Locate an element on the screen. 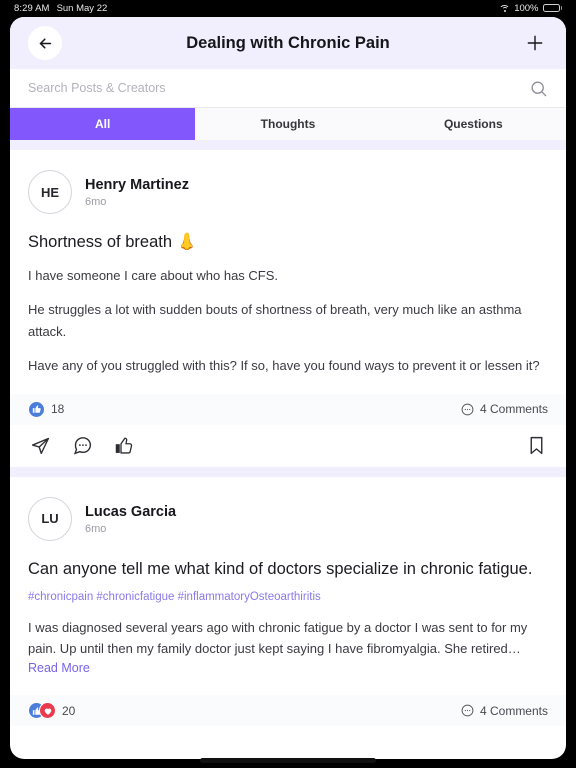  status-bar: 8:29 AM Sun May 22 100% is located at coordinates (288, 8).